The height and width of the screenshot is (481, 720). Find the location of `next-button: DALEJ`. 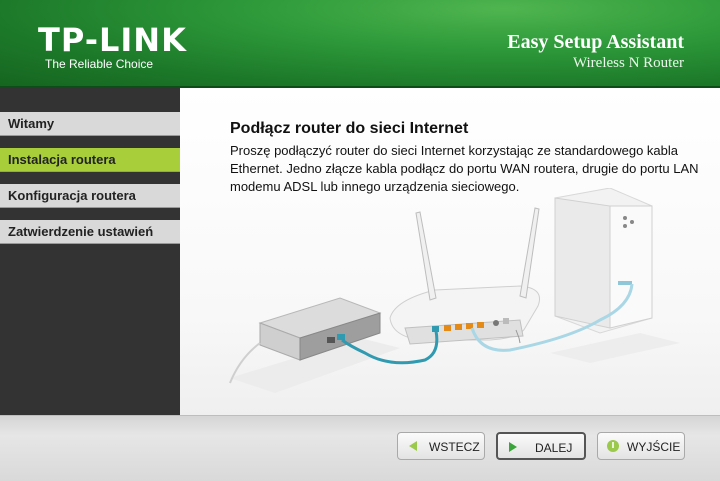

next-button: DALEJ is located at coordinates (541, 446).